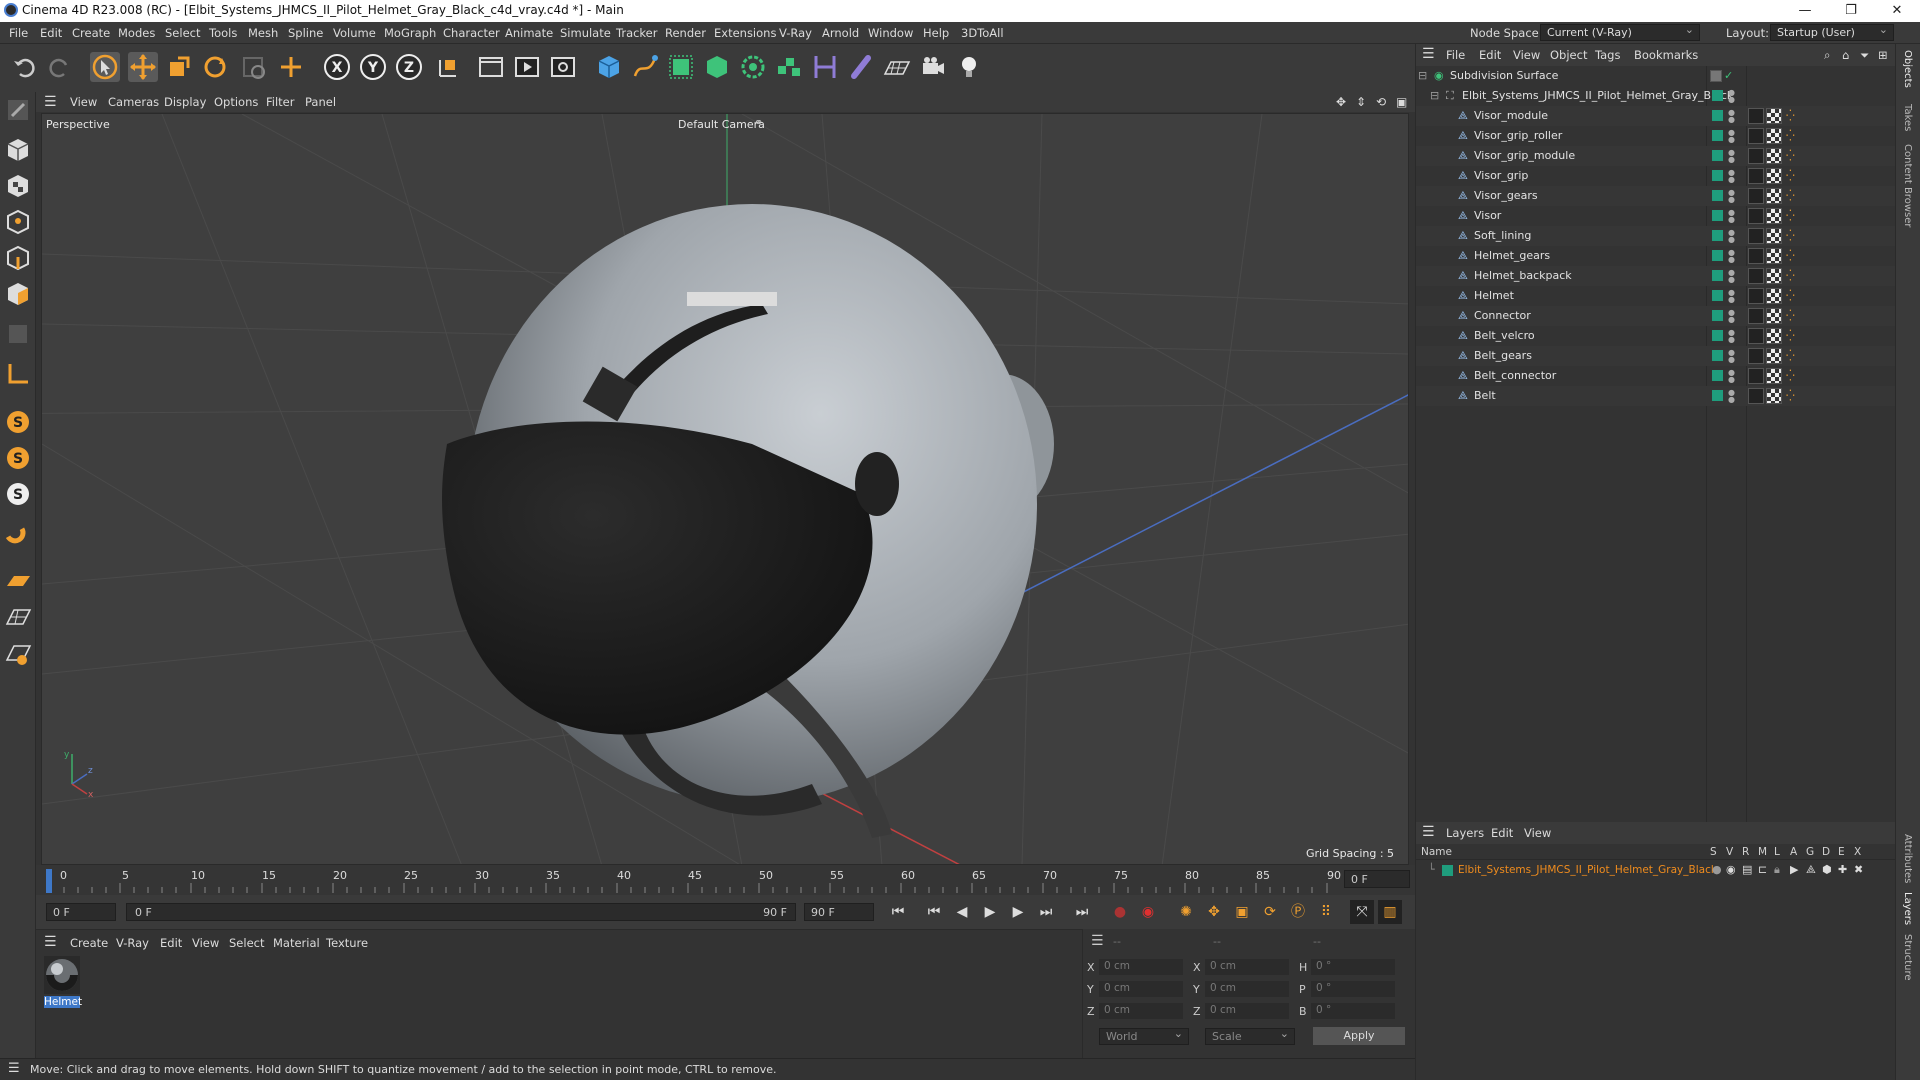 The height and width of the screenshot is (1080, 1920). Describe the element at coordinates (1827, 55) in the screenshot. I see `om-search-icon: ⌕` at that location.